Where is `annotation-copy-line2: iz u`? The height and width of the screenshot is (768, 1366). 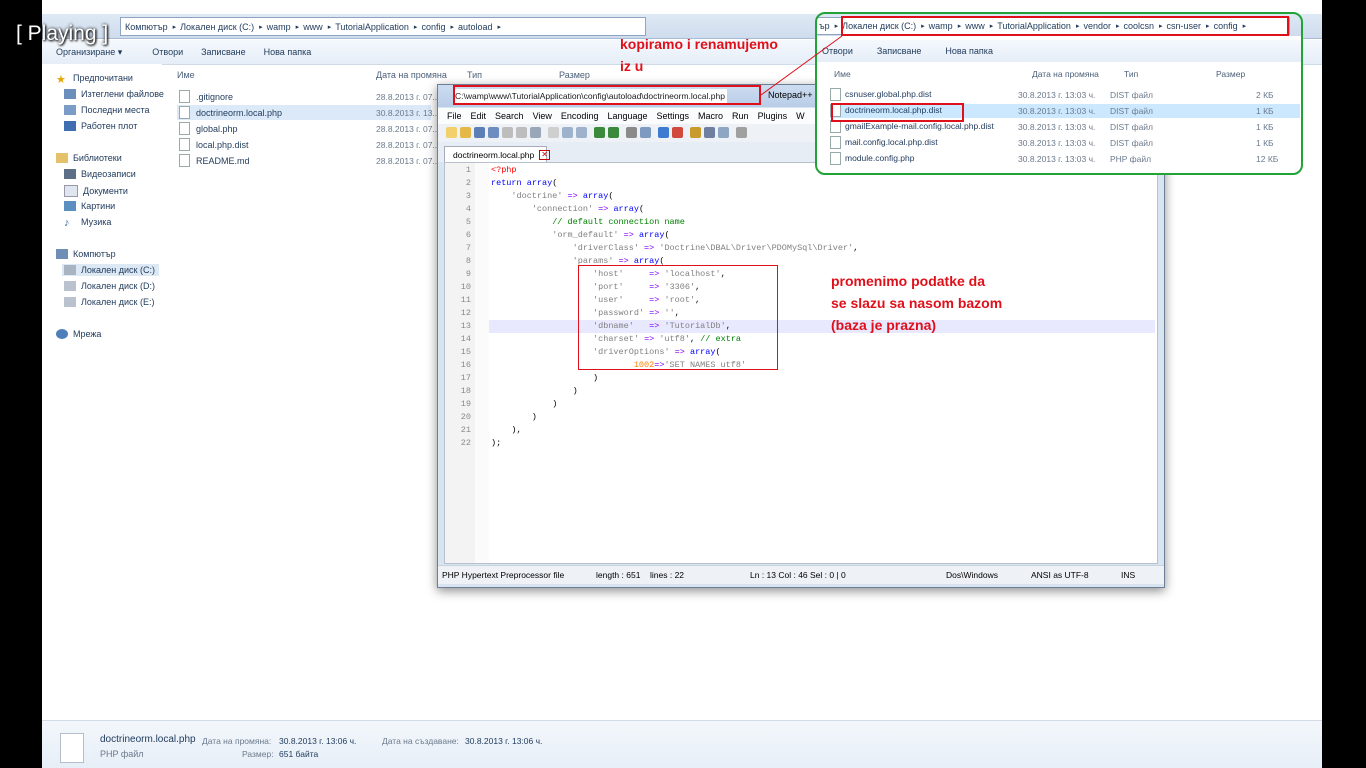 annotation-copy-line2: iz u is located at coordinates (632, 66).